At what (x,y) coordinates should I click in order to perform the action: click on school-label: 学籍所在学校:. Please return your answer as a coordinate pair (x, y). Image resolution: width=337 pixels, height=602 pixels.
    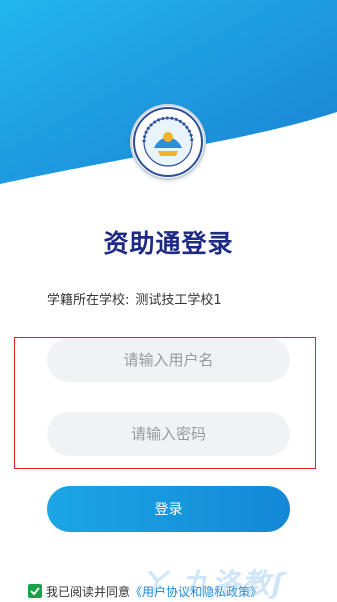
    Looking at the image, I should click on (88, 300).